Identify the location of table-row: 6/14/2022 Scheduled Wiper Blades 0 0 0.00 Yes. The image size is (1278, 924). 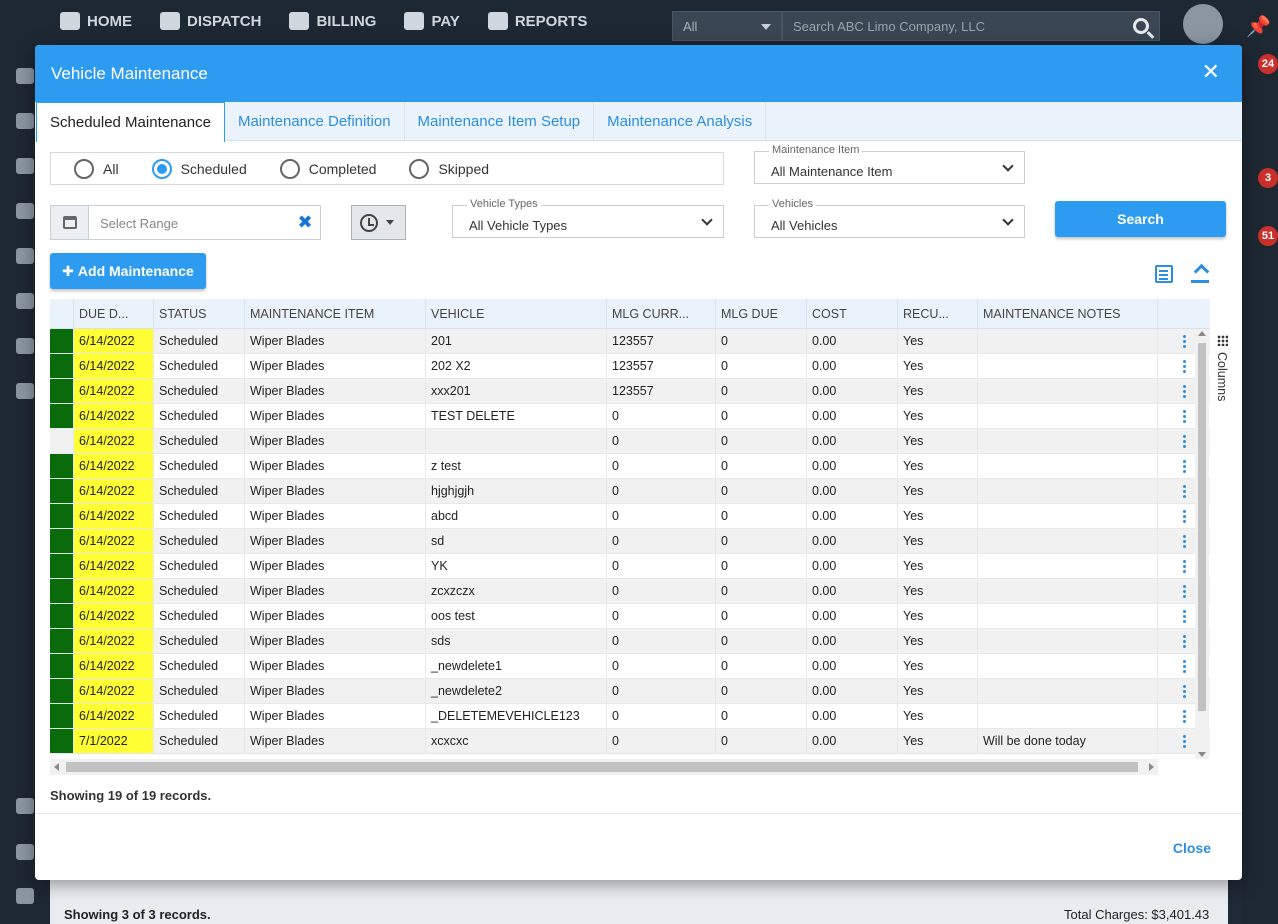
(630, 441).